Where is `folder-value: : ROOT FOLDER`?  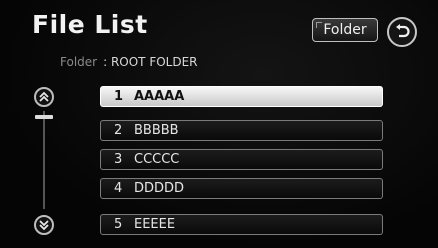
folder-value: : ROOT FOLDER is located at coordinates (150, 62).